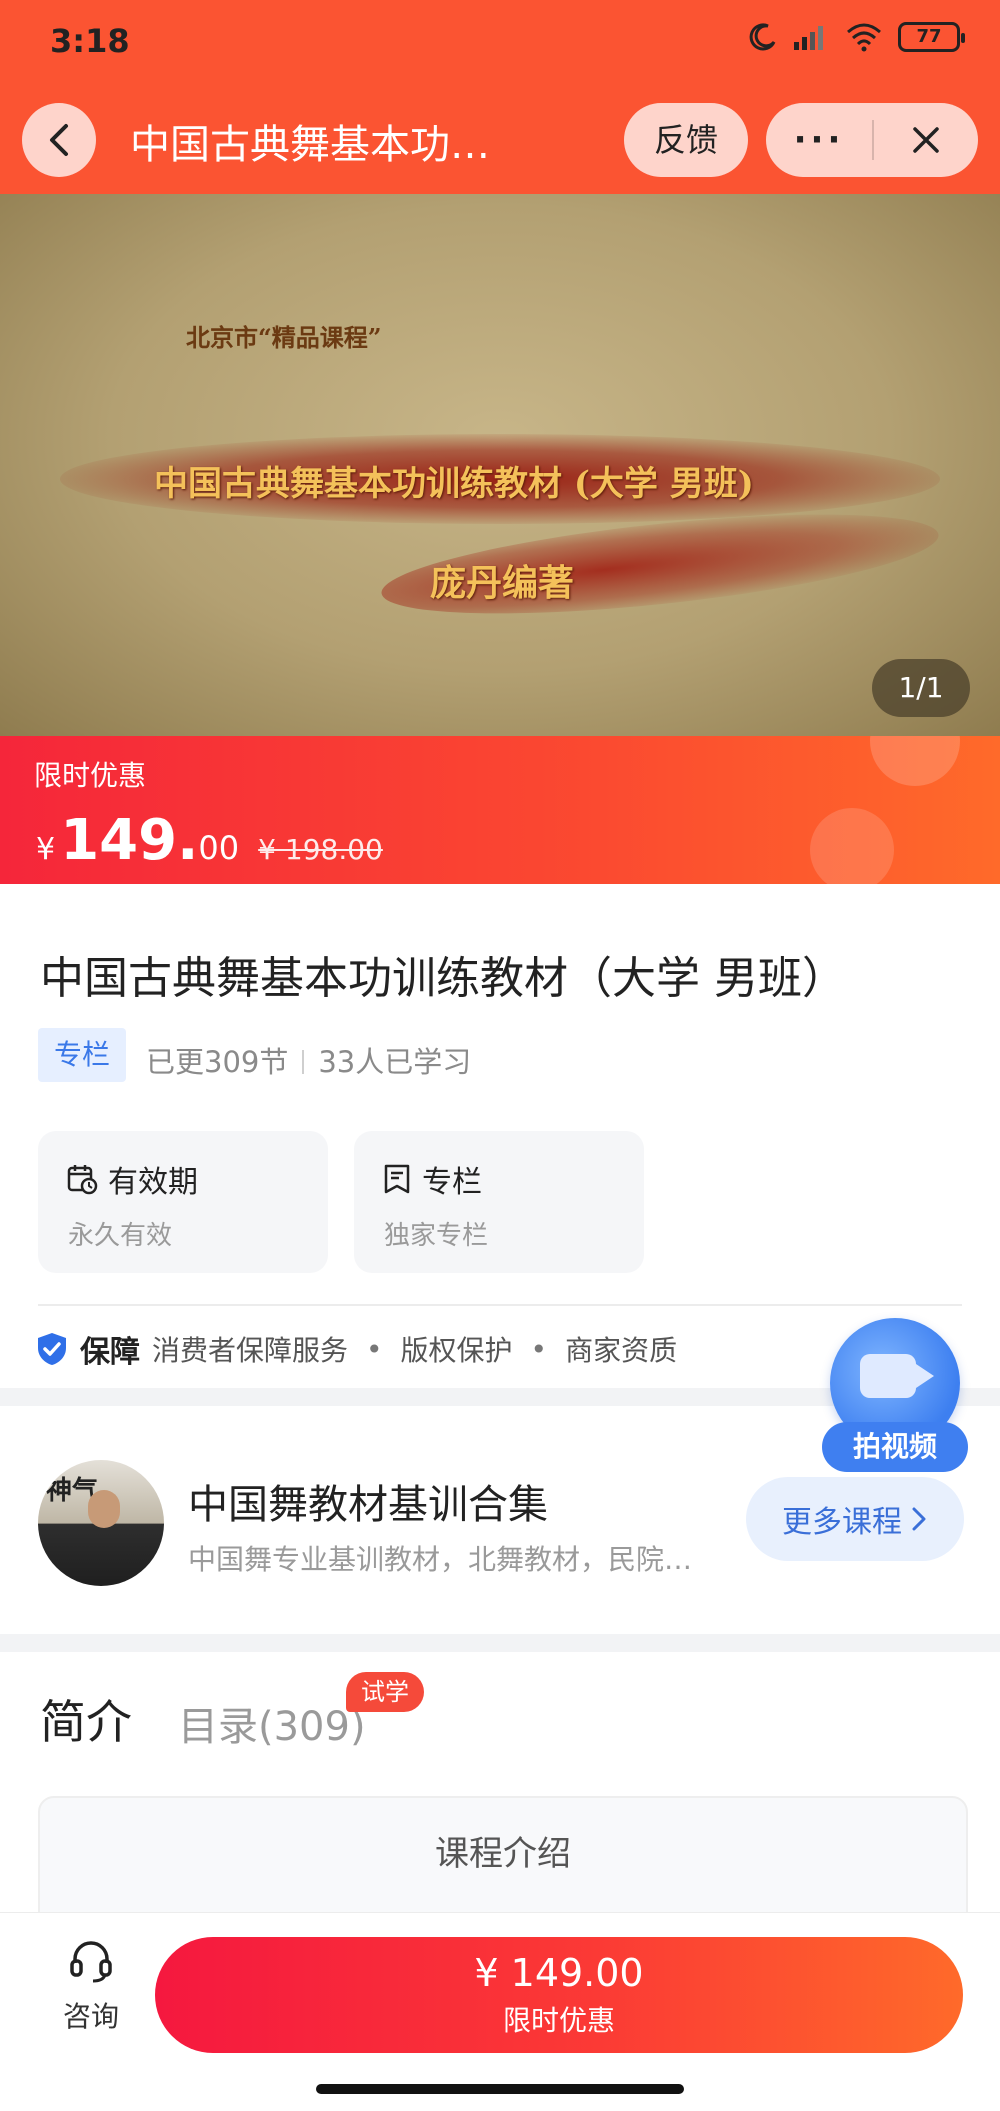 Image resolution: width=1000 pixels, height=2111 pixels. What do you see at coordinates (842, 1522) in the screenshot?
I see `more-courses-label: 更多课程` at bounding box center [842, 1522].